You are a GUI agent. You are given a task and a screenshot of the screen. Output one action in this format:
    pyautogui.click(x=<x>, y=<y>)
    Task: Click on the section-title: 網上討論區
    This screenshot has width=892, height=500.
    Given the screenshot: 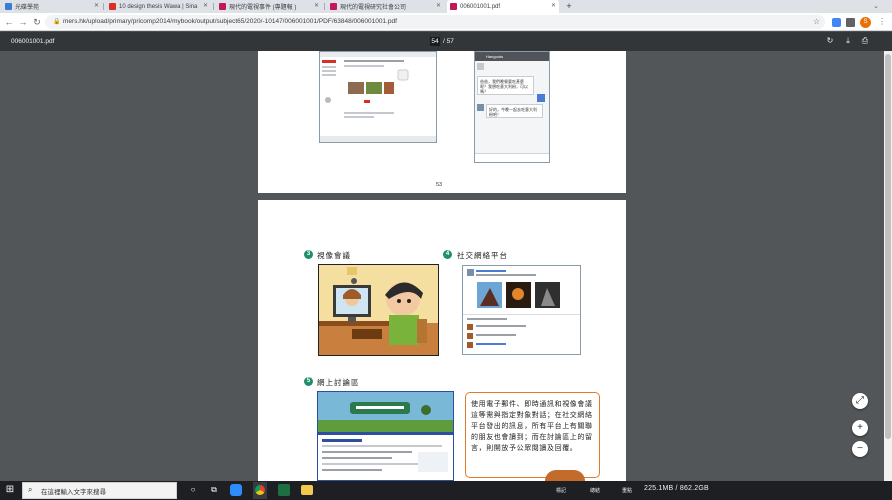 What is the action you would take?
    pyautogui.click(x=338, y=382)
    